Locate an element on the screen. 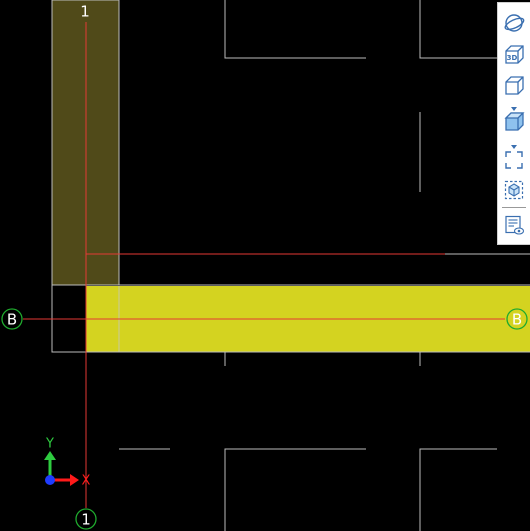  zoom-selection-icon is located at coordinates (514, 190).